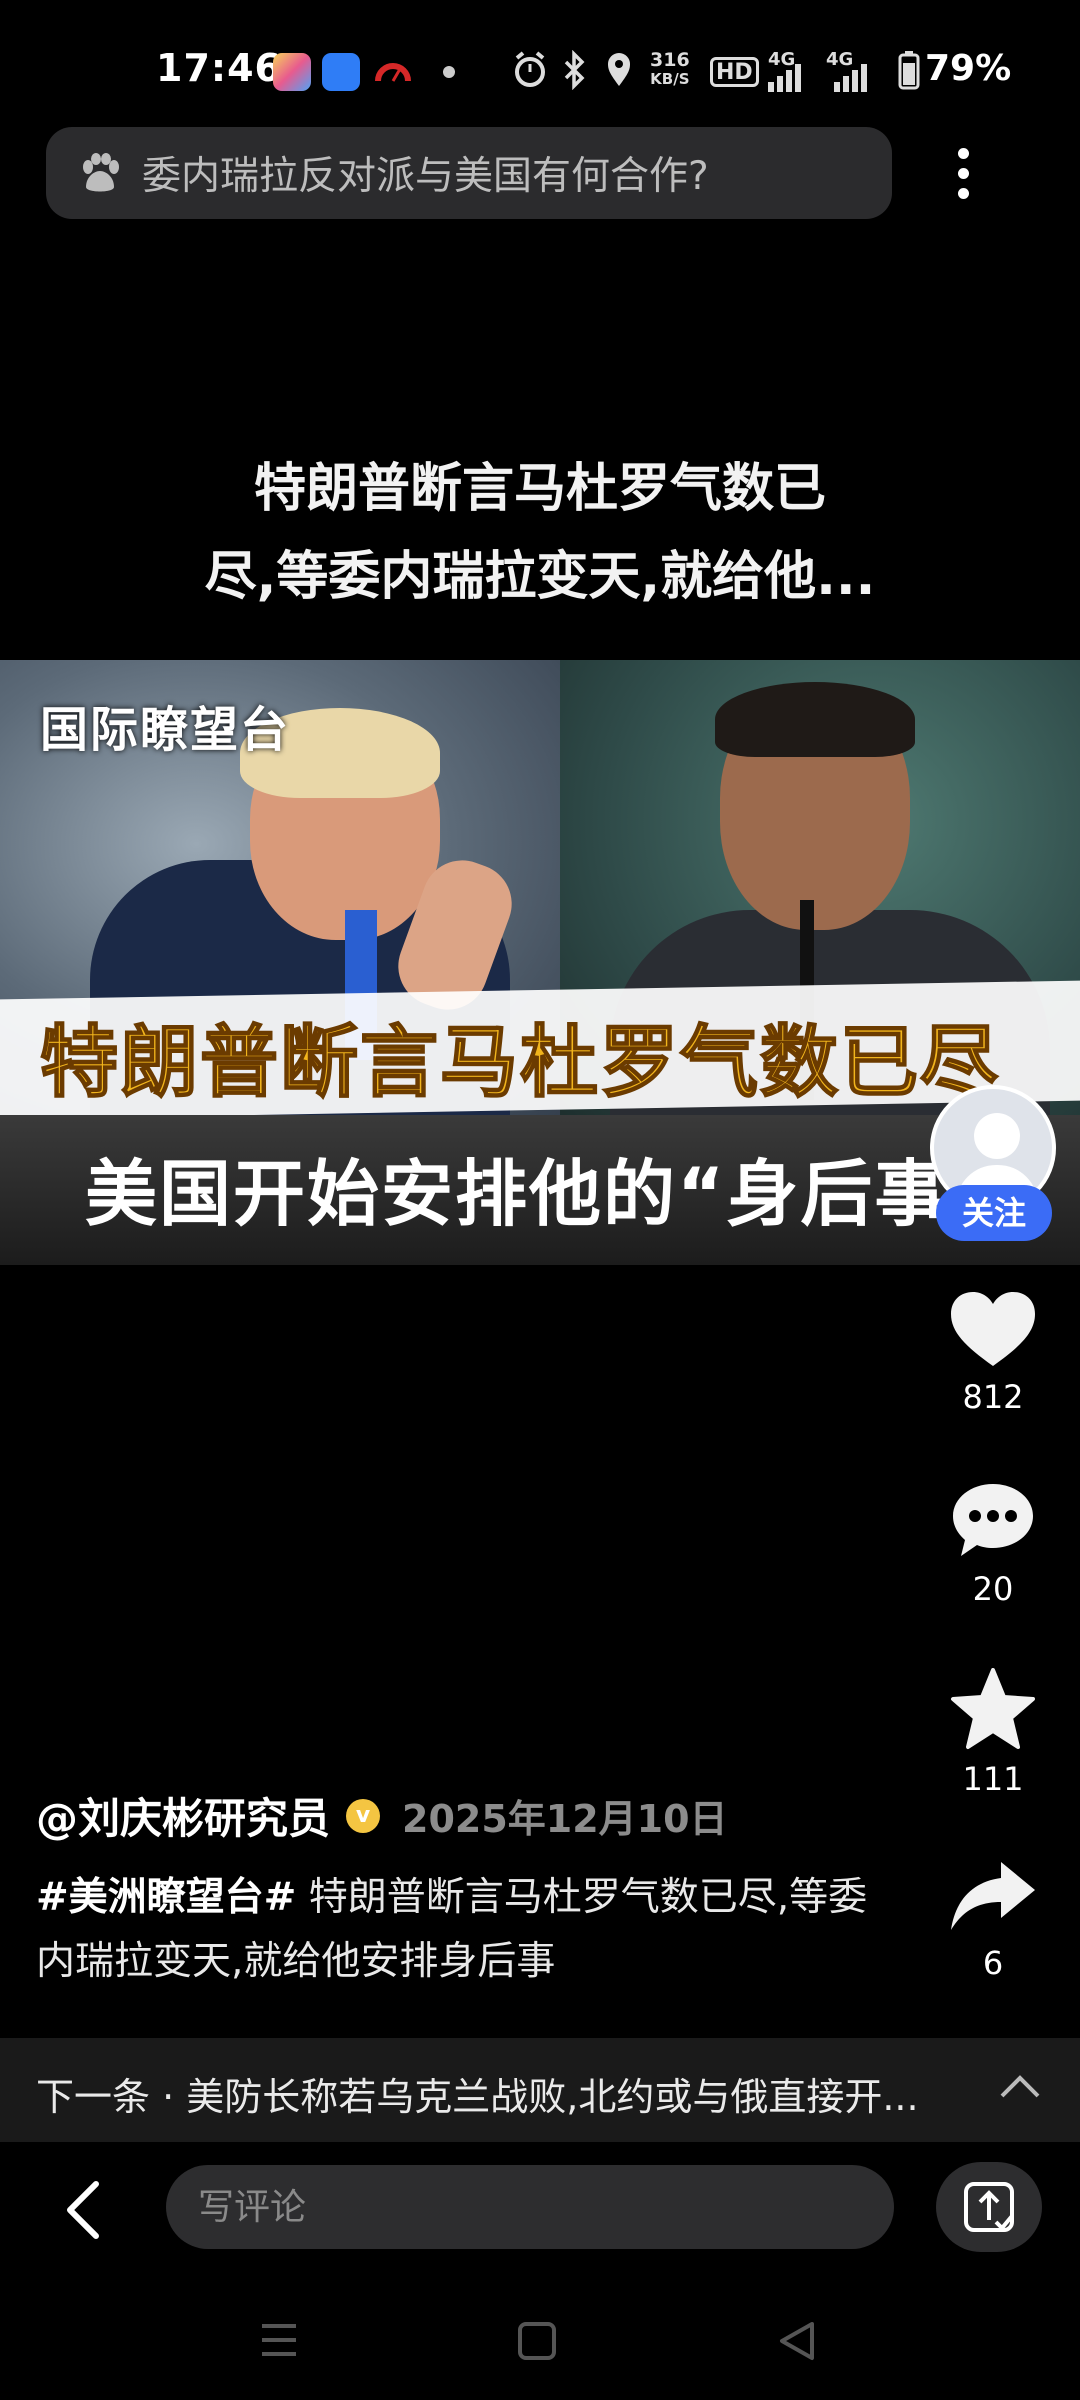  Describe the element at coordinates (993, 1329) in the screenshot. I see `heart-icon` at that location.